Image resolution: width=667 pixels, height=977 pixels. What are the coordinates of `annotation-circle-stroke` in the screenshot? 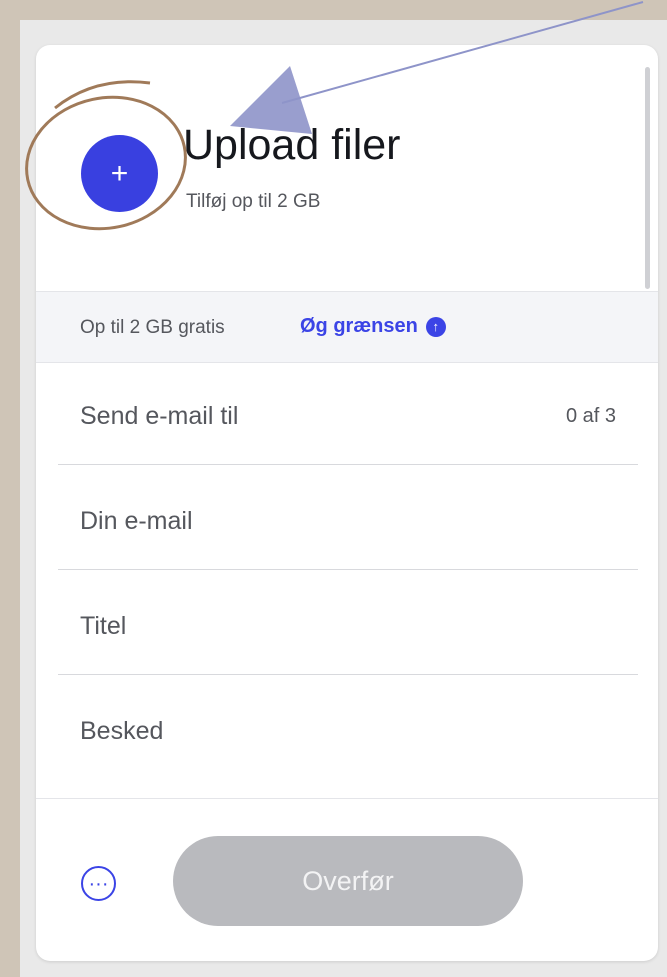 It's located at (102, 95).